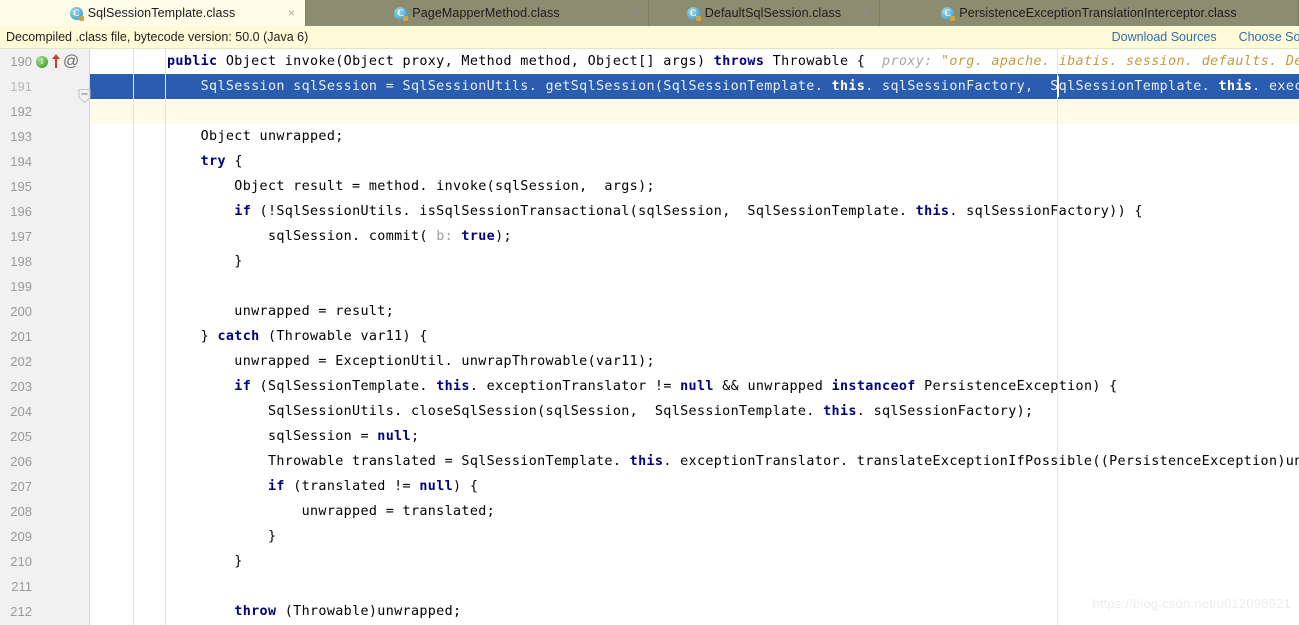  What do you see at coordinates (649, 261) in the screenshot?
I see `code-line: 198 }` at bounding box center [649, 261].